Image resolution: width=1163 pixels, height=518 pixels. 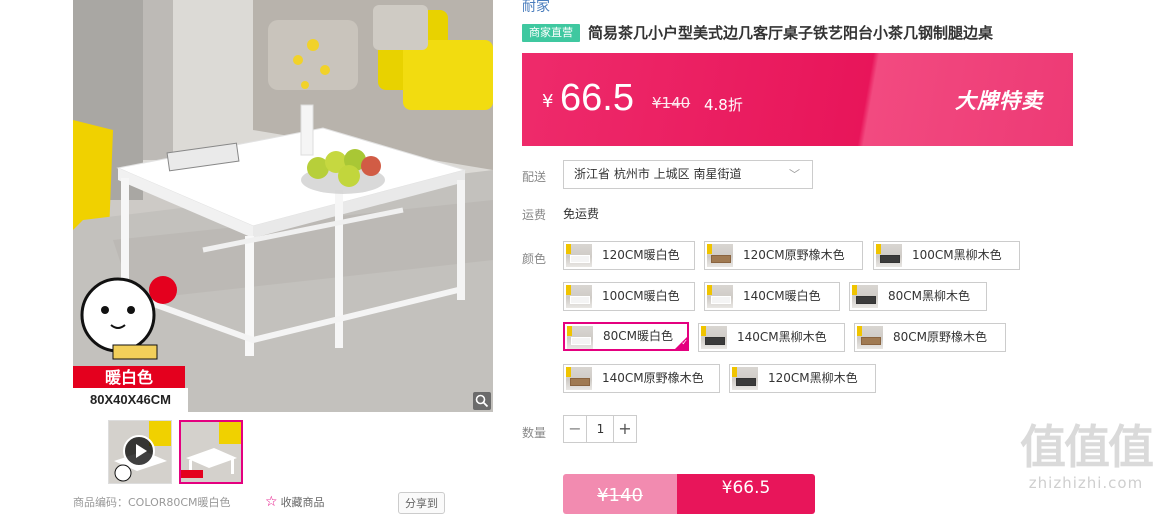 I want to click on quantity-stepper: − +, so click(x=600, y=429).